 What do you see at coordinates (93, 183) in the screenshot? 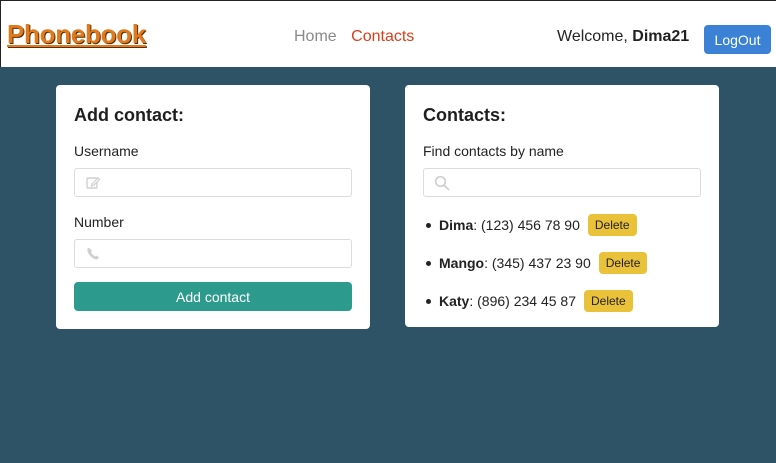
I see `edit-icon` at bounding box center [93, 183].